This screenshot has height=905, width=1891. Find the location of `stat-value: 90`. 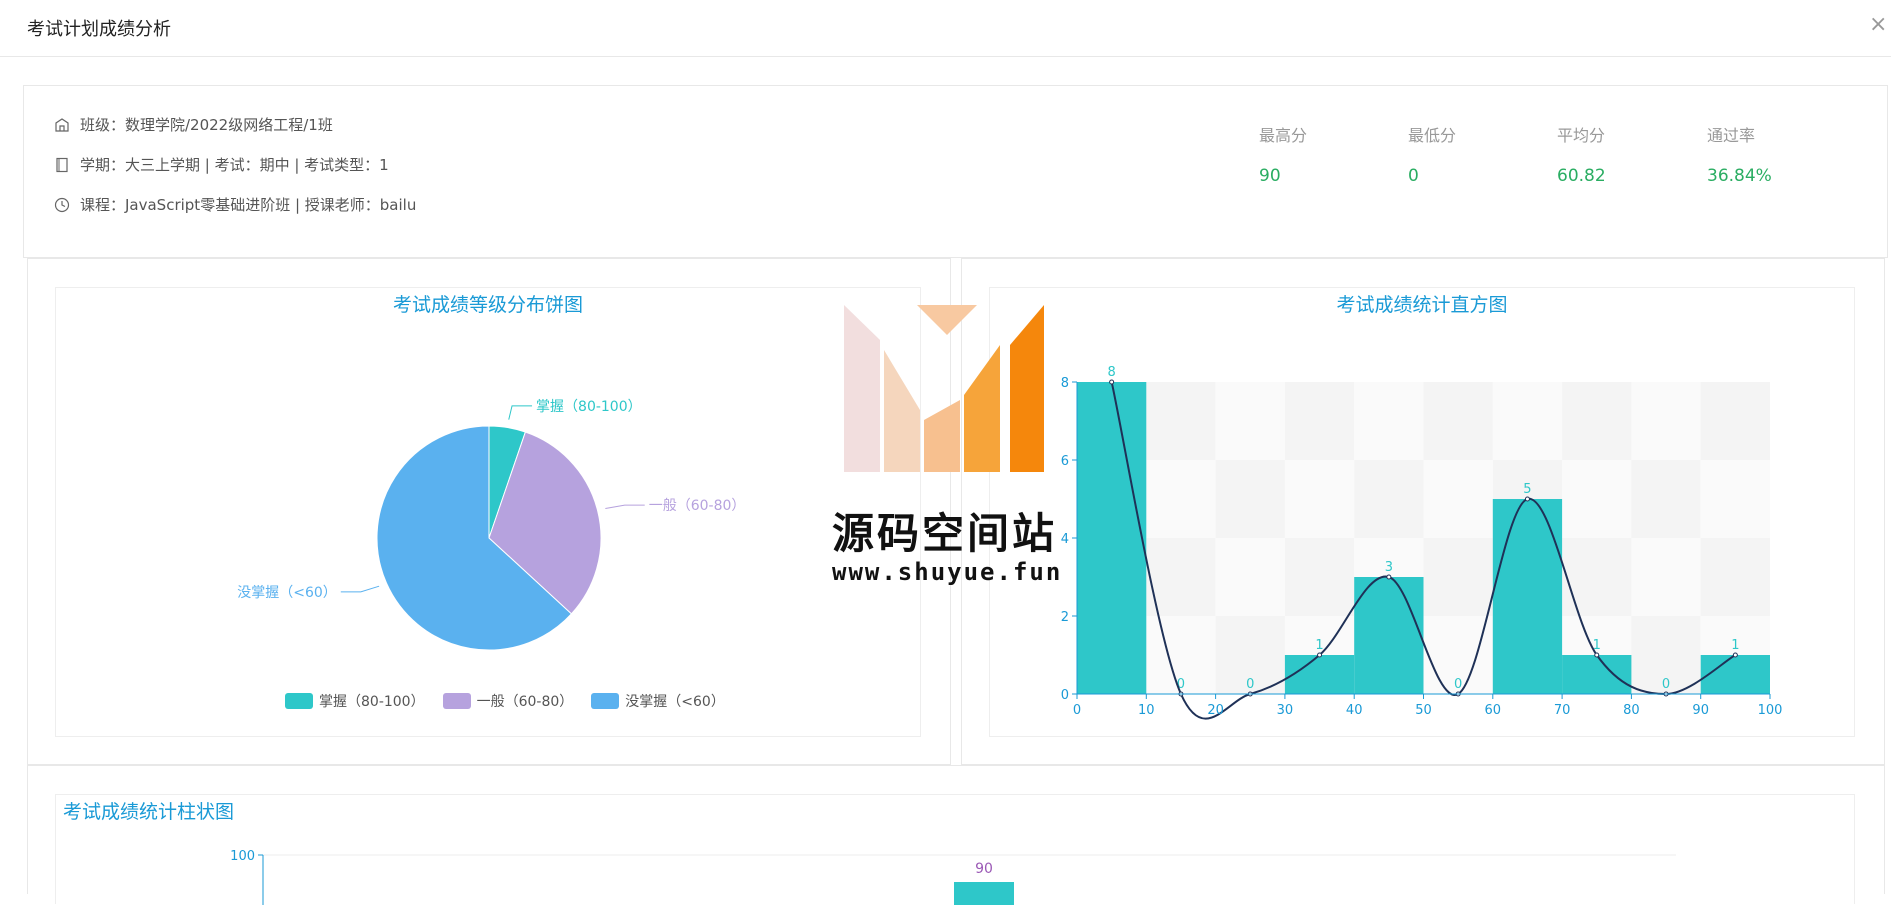

stat-value: 90 is located at coordinates (1270, 176).